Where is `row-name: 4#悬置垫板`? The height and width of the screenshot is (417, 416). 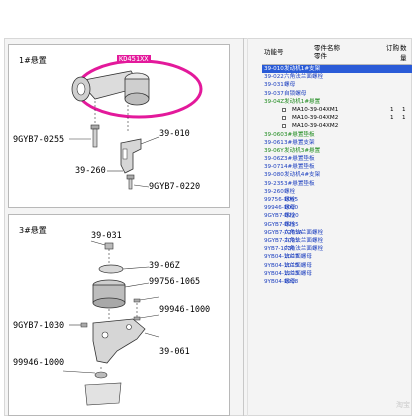
row-name: 4#悬置垫板 is located at coordinates (299, 167).